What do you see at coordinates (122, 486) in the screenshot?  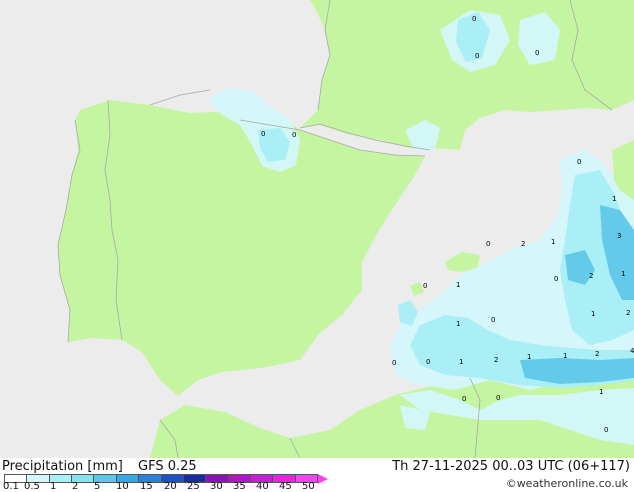 I see `legend-tick: 10` at bounding box center [122, 486].